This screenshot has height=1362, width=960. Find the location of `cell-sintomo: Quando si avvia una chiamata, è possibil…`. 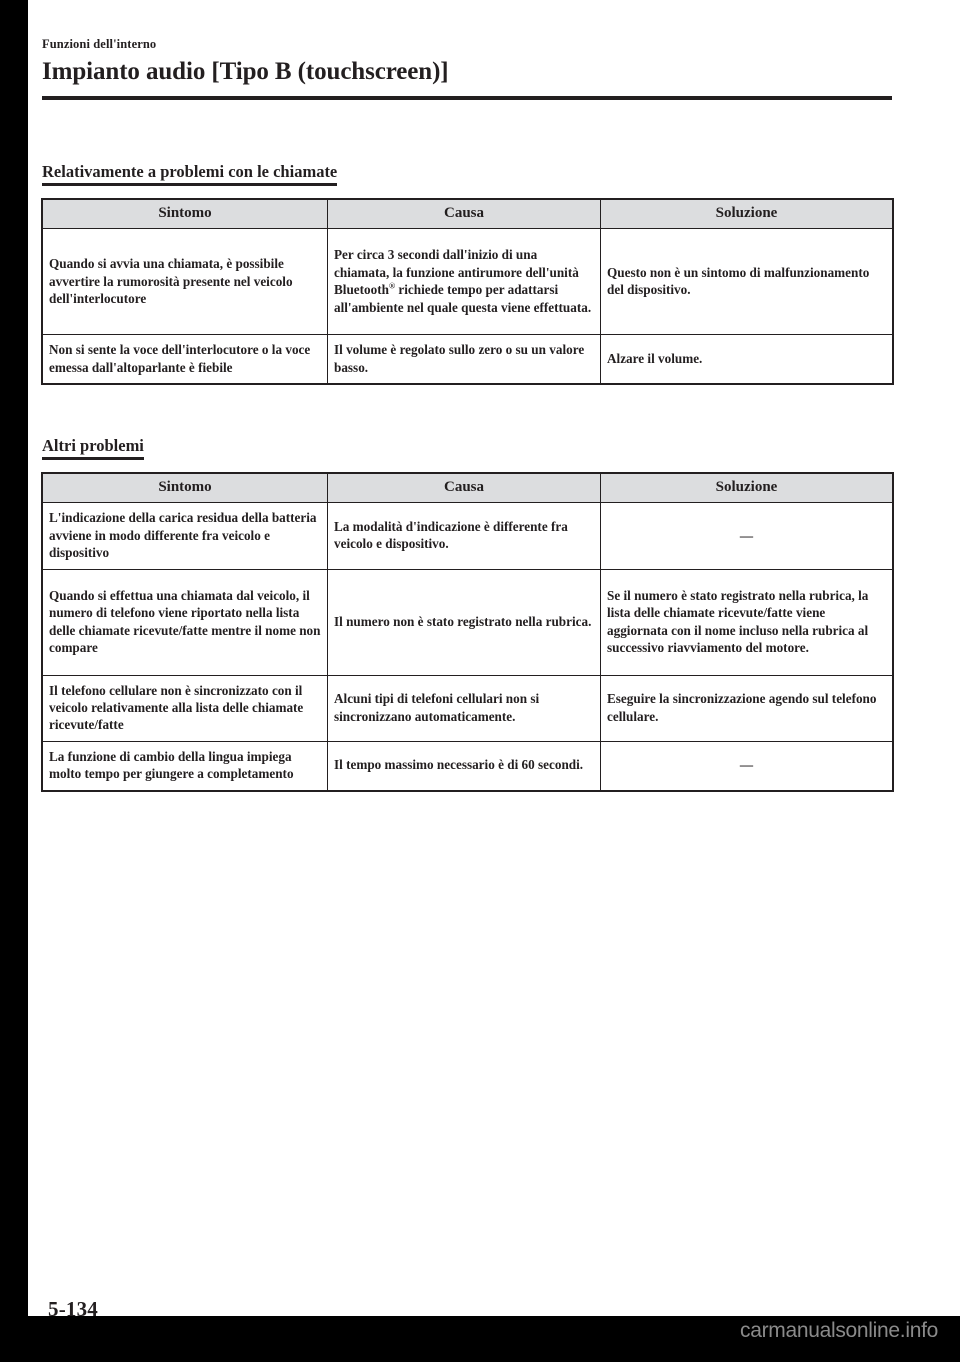

cell-sintomo: Quando si avvia una chiamata, è possibil… is located at coordinates (185, 282).